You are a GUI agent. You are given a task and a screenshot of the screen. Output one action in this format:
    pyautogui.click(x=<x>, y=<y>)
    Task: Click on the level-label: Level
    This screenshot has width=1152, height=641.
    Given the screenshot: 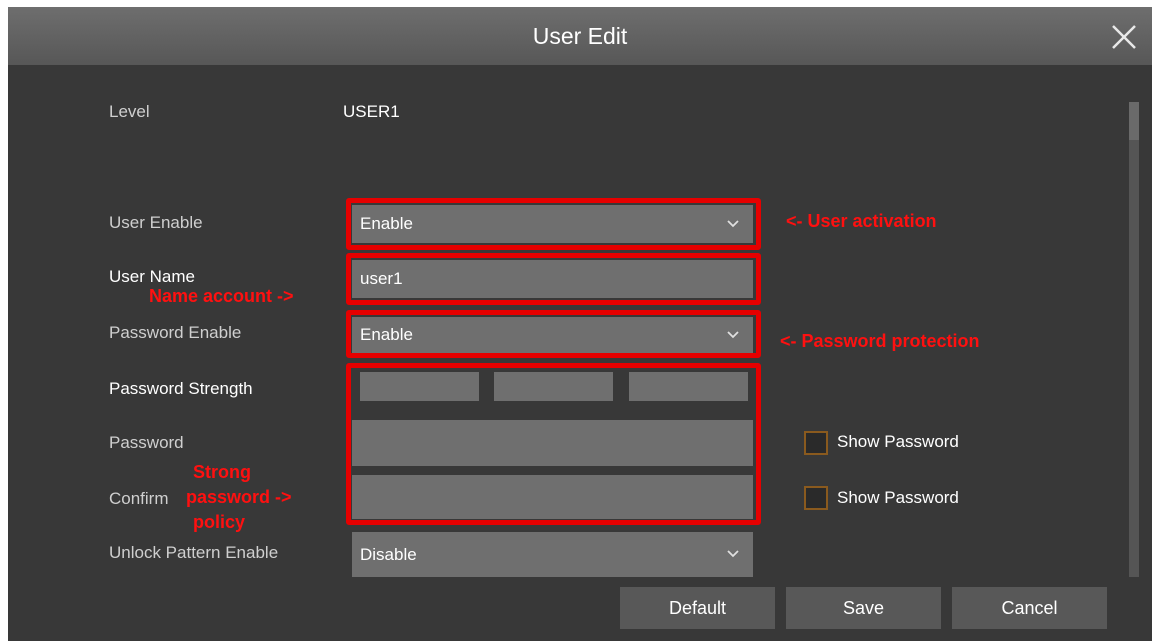 What is the action you would take?
    pyautogui.click(x=129, y=111)
    